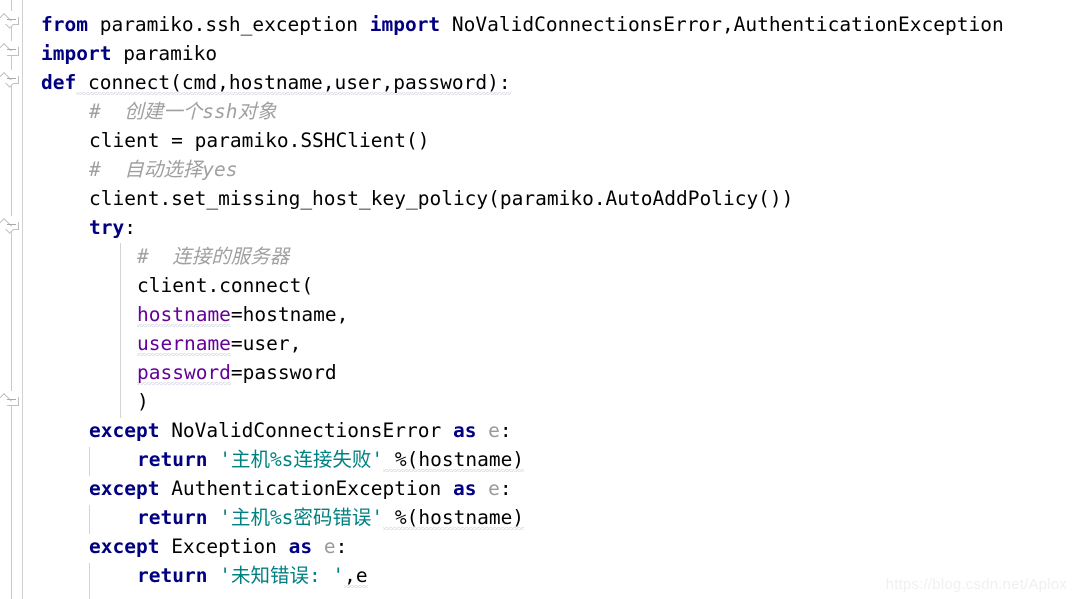  I want to click on code-line-except-exception: except Exception as e:, so click(218, 546).